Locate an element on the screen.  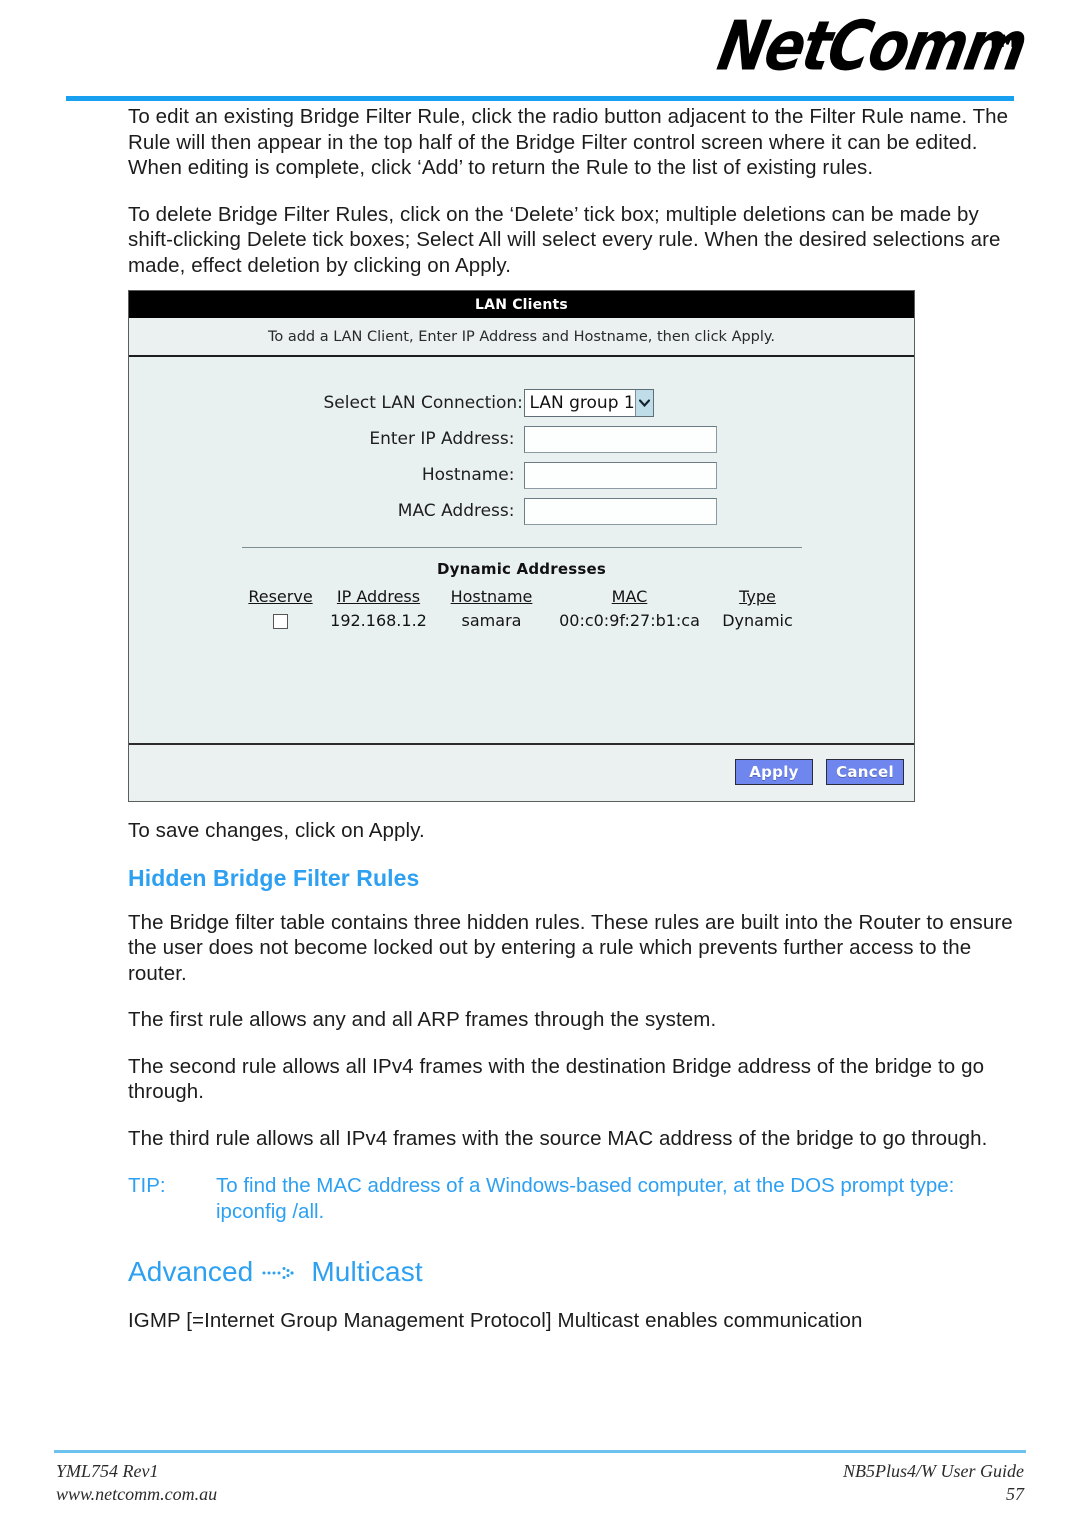
section-divider is located at coordinates (521, 547).